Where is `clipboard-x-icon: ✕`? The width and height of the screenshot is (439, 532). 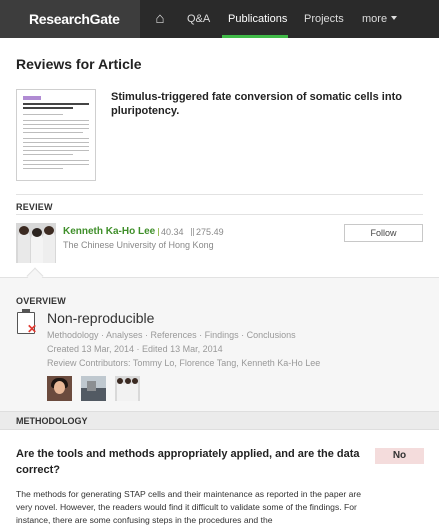
clipboard-x-icon: ✕ is located at coordinates (27, 322).